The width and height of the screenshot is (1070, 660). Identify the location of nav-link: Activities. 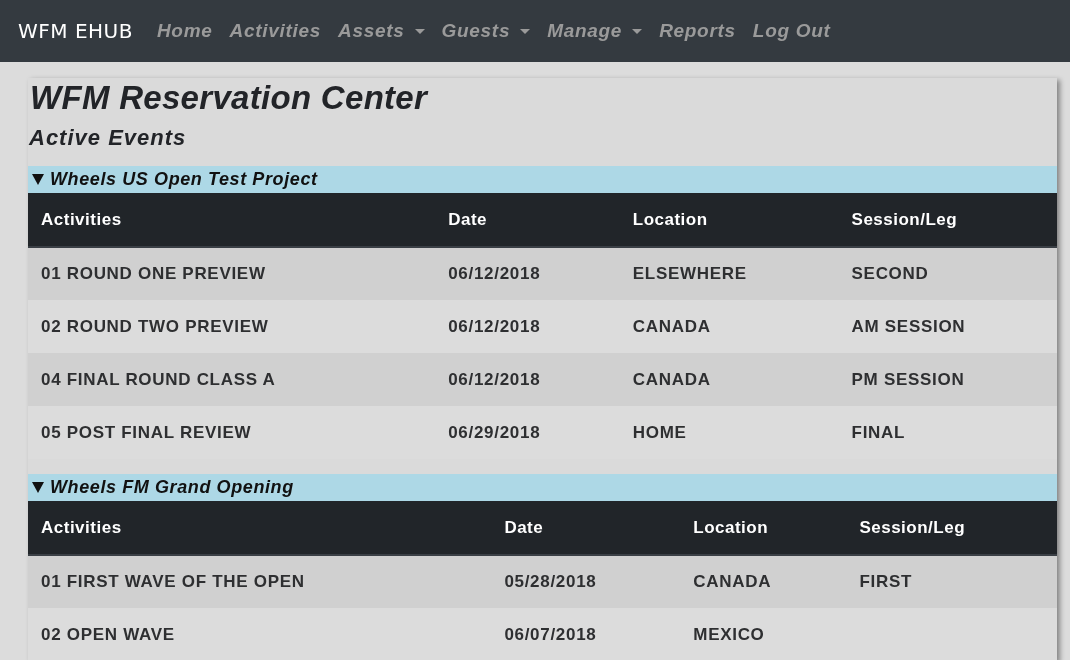
(275, 31).